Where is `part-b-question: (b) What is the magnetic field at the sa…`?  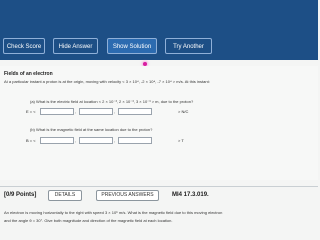
part-b-question: (b) What is the magnetic field at the sa… is located at coordinates (91, 129).